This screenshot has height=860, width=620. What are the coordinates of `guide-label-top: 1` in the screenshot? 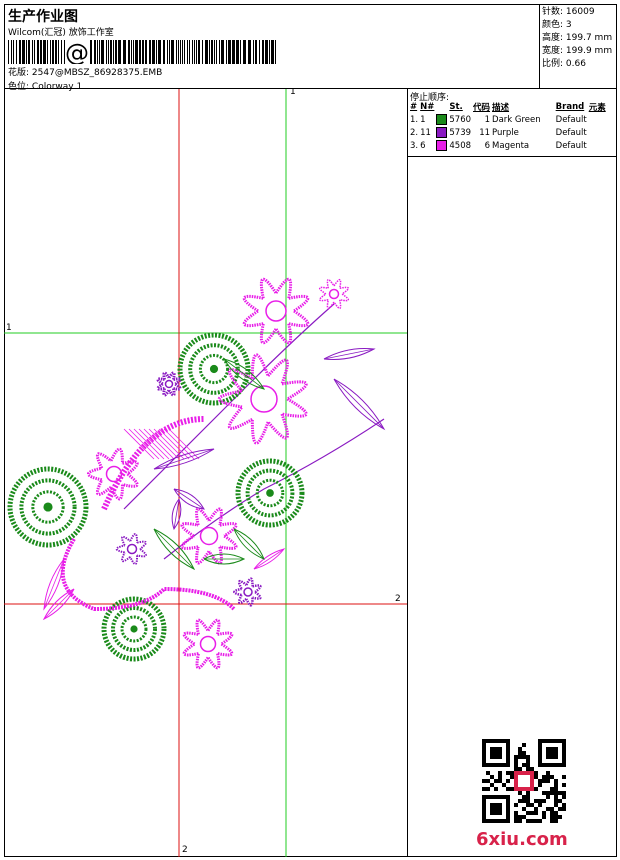 It's located at (293, 93).